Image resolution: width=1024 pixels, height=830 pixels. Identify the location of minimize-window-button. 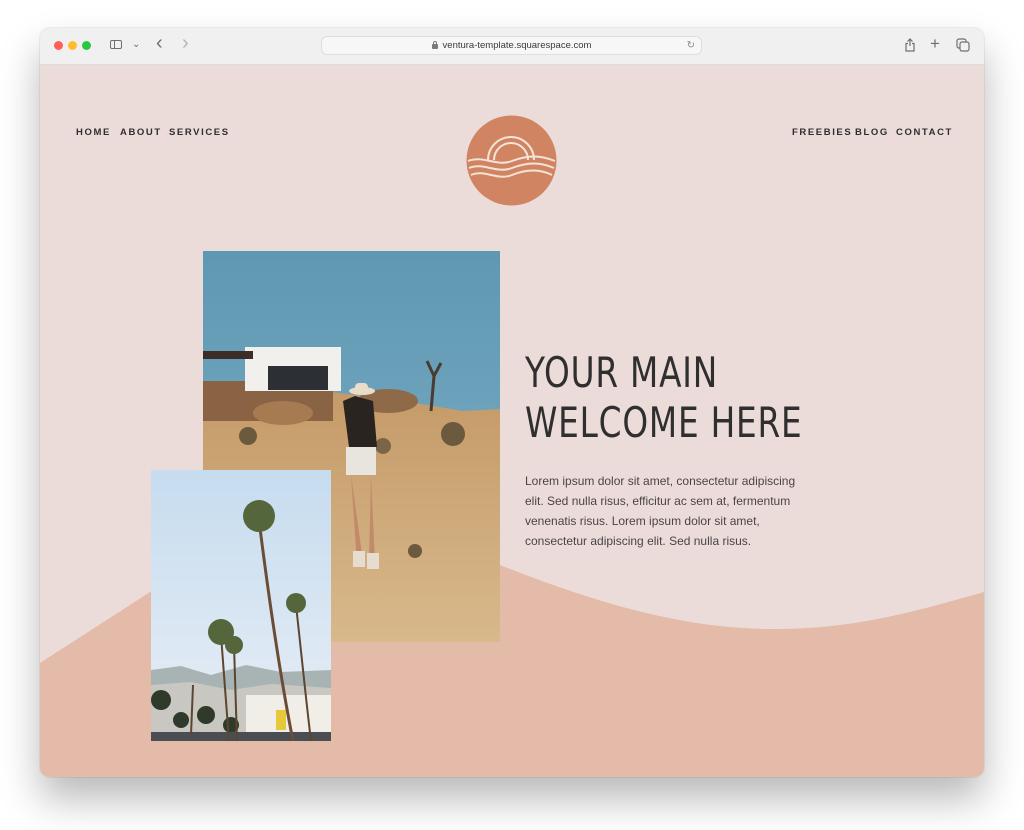
(72, 45).